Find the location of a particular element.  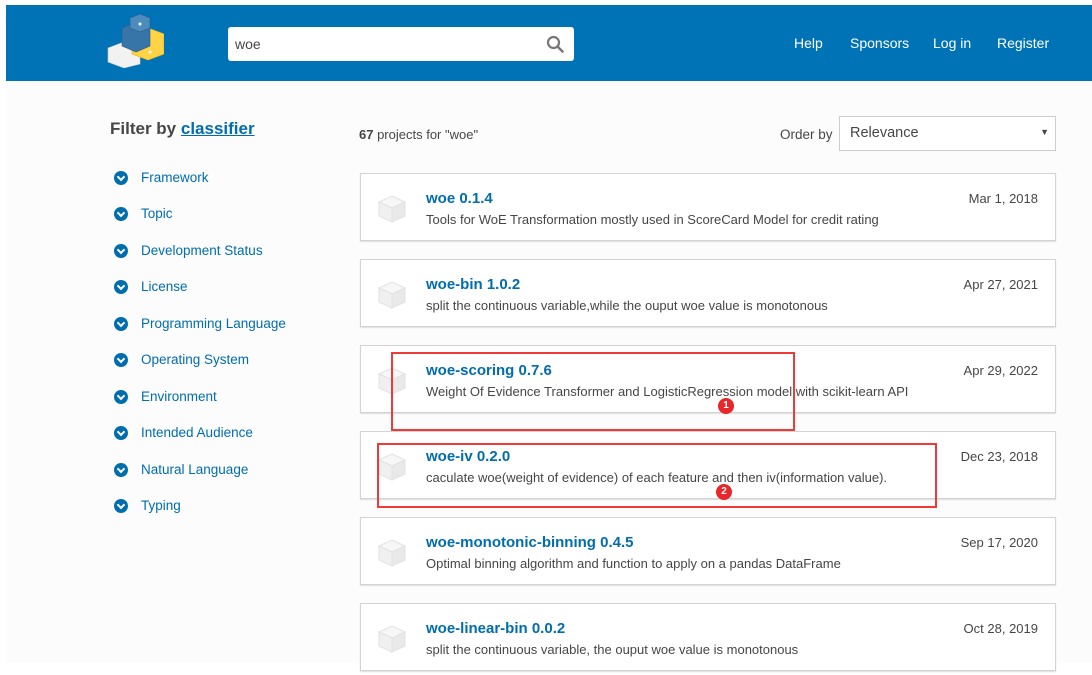

order-by-label: Order by is located at coordinates (806, 134).